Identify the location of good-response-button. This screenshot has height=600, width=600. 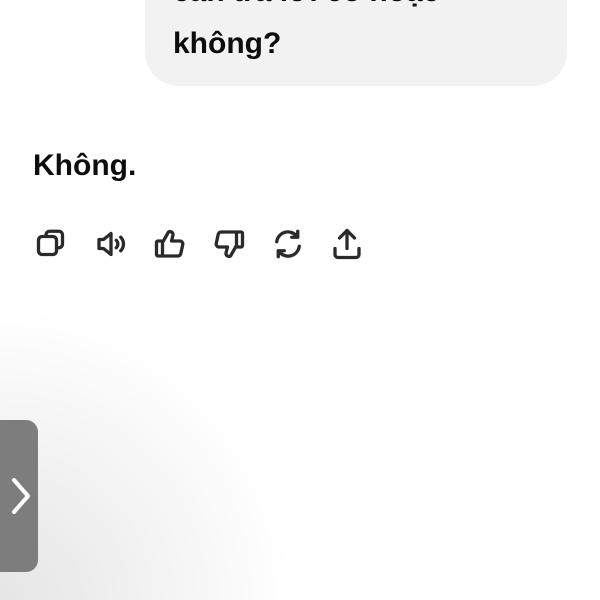
(170, 244).